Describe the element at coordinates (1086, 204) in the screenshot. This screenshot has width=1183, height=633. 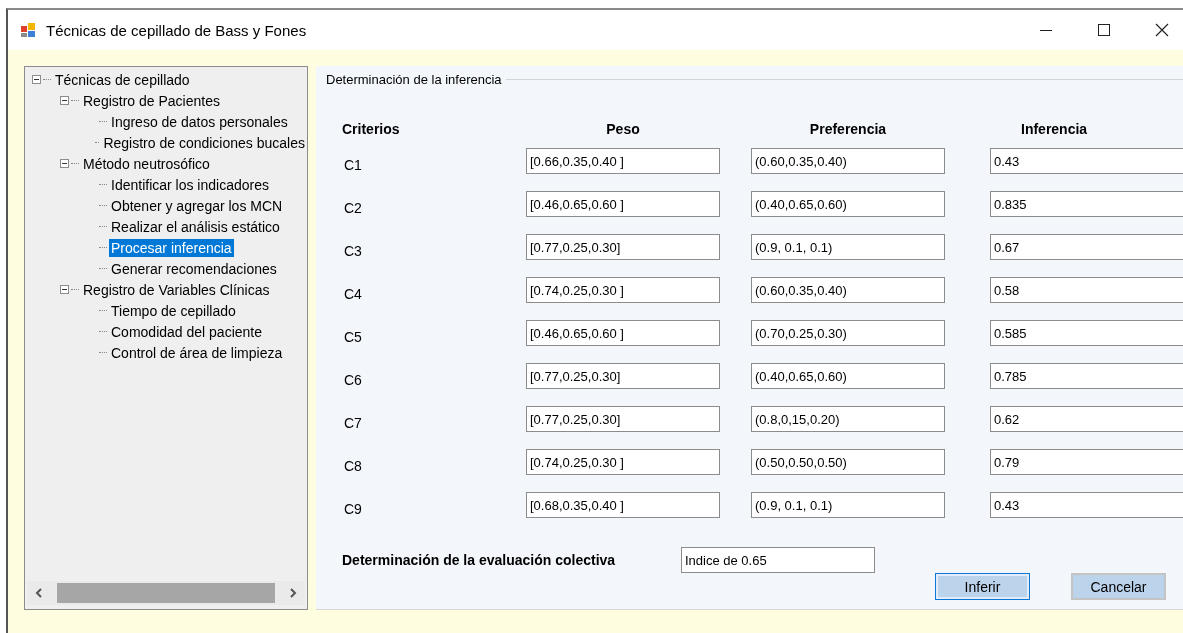
I see `inferencia-field: 0.835` at that location.